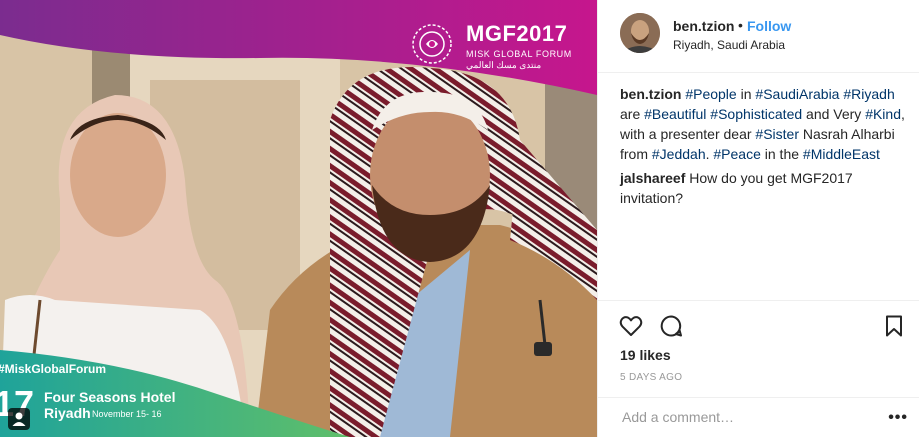 Image resolution: width=919 pixels, height=438 pixels. What do you see at coordinates (797, 94) in the screenshot?
I see `hashtag-link: #SaudiArabia` at bounding box center [797, 94].